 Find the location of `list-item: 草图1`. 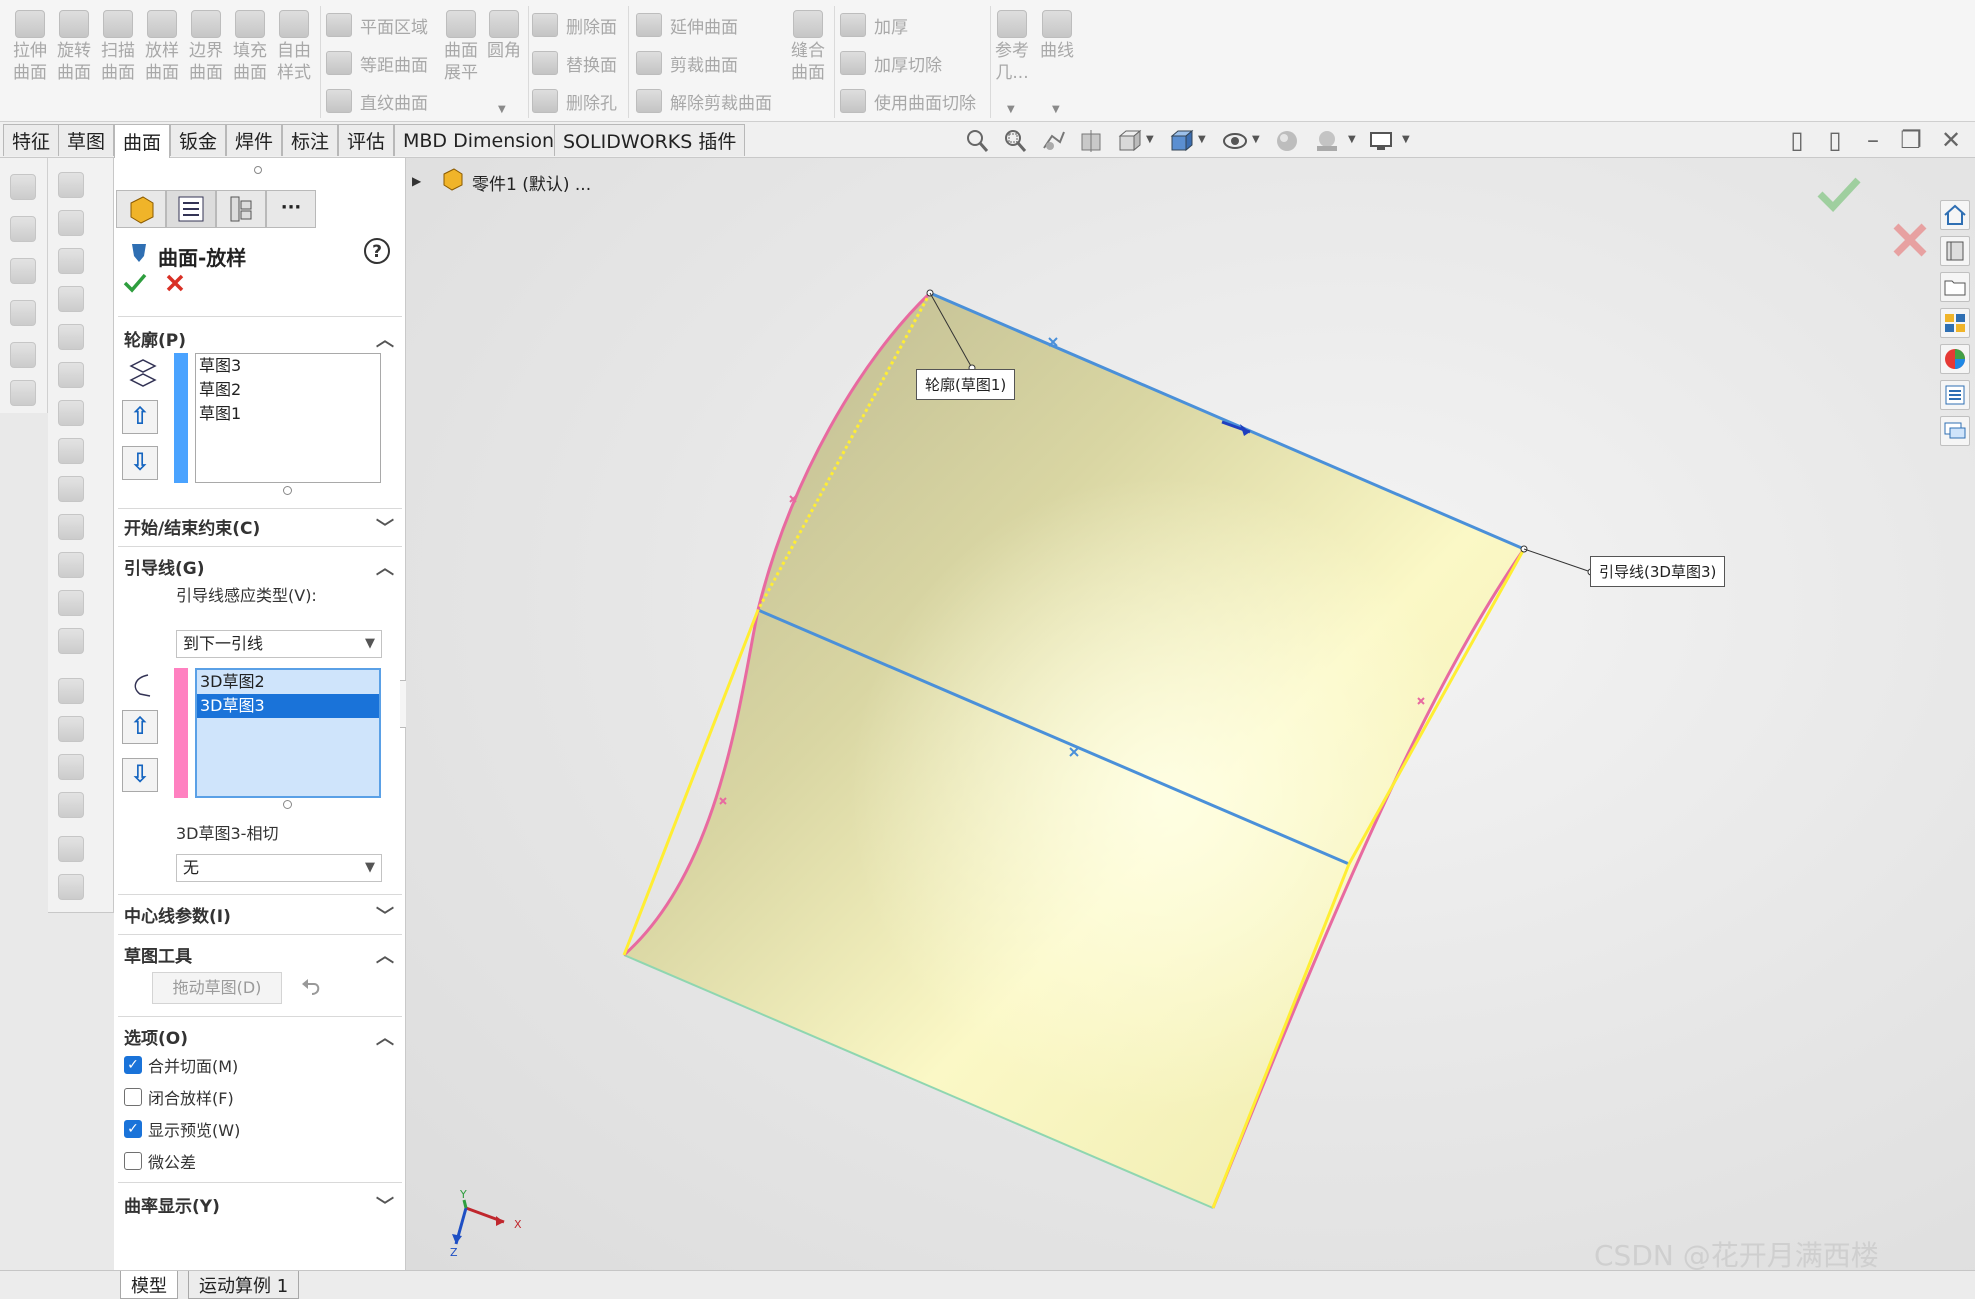

list-item: 草图1 is located at coordinates (288, 414).